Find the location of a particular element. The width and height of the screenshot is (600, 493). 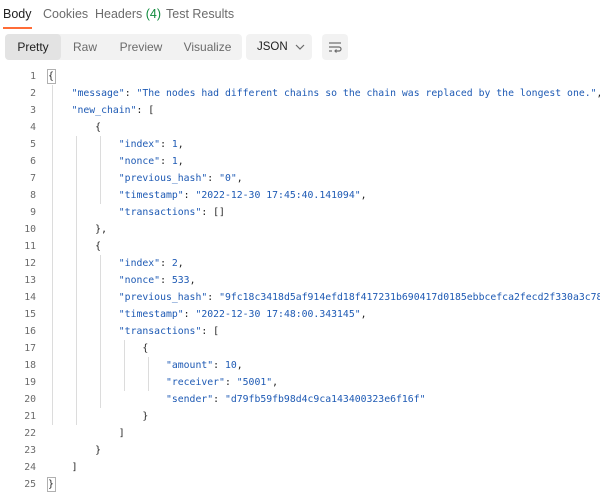

json-key: "timestamp" is located at coordinates (151, 314).